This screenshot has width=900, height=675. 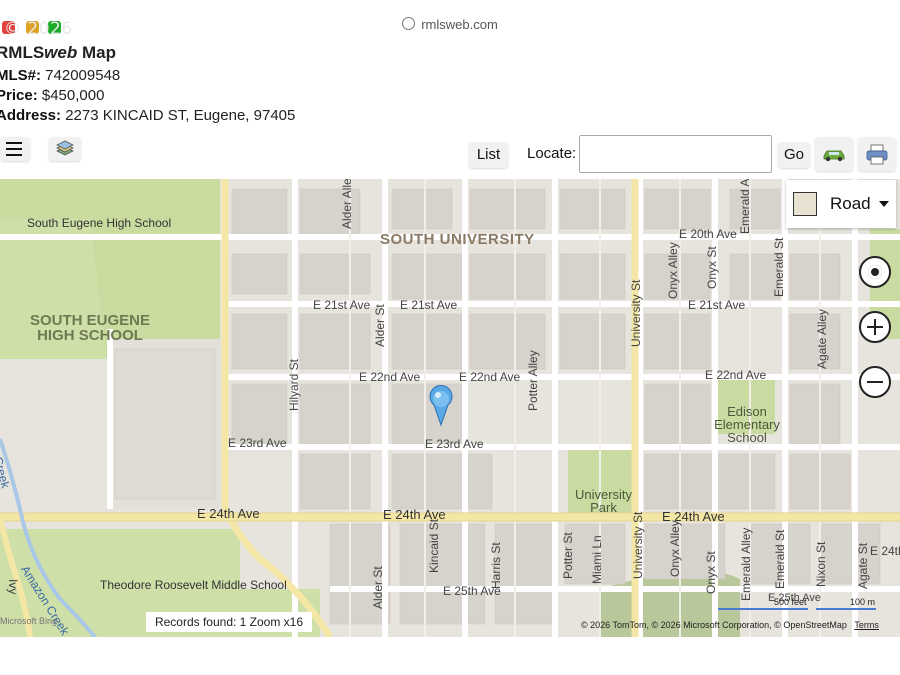 What do you see at coordinates (863, 565) in the screenshot?
I see `street-label: Agate St` at bounding box center [863, 565].